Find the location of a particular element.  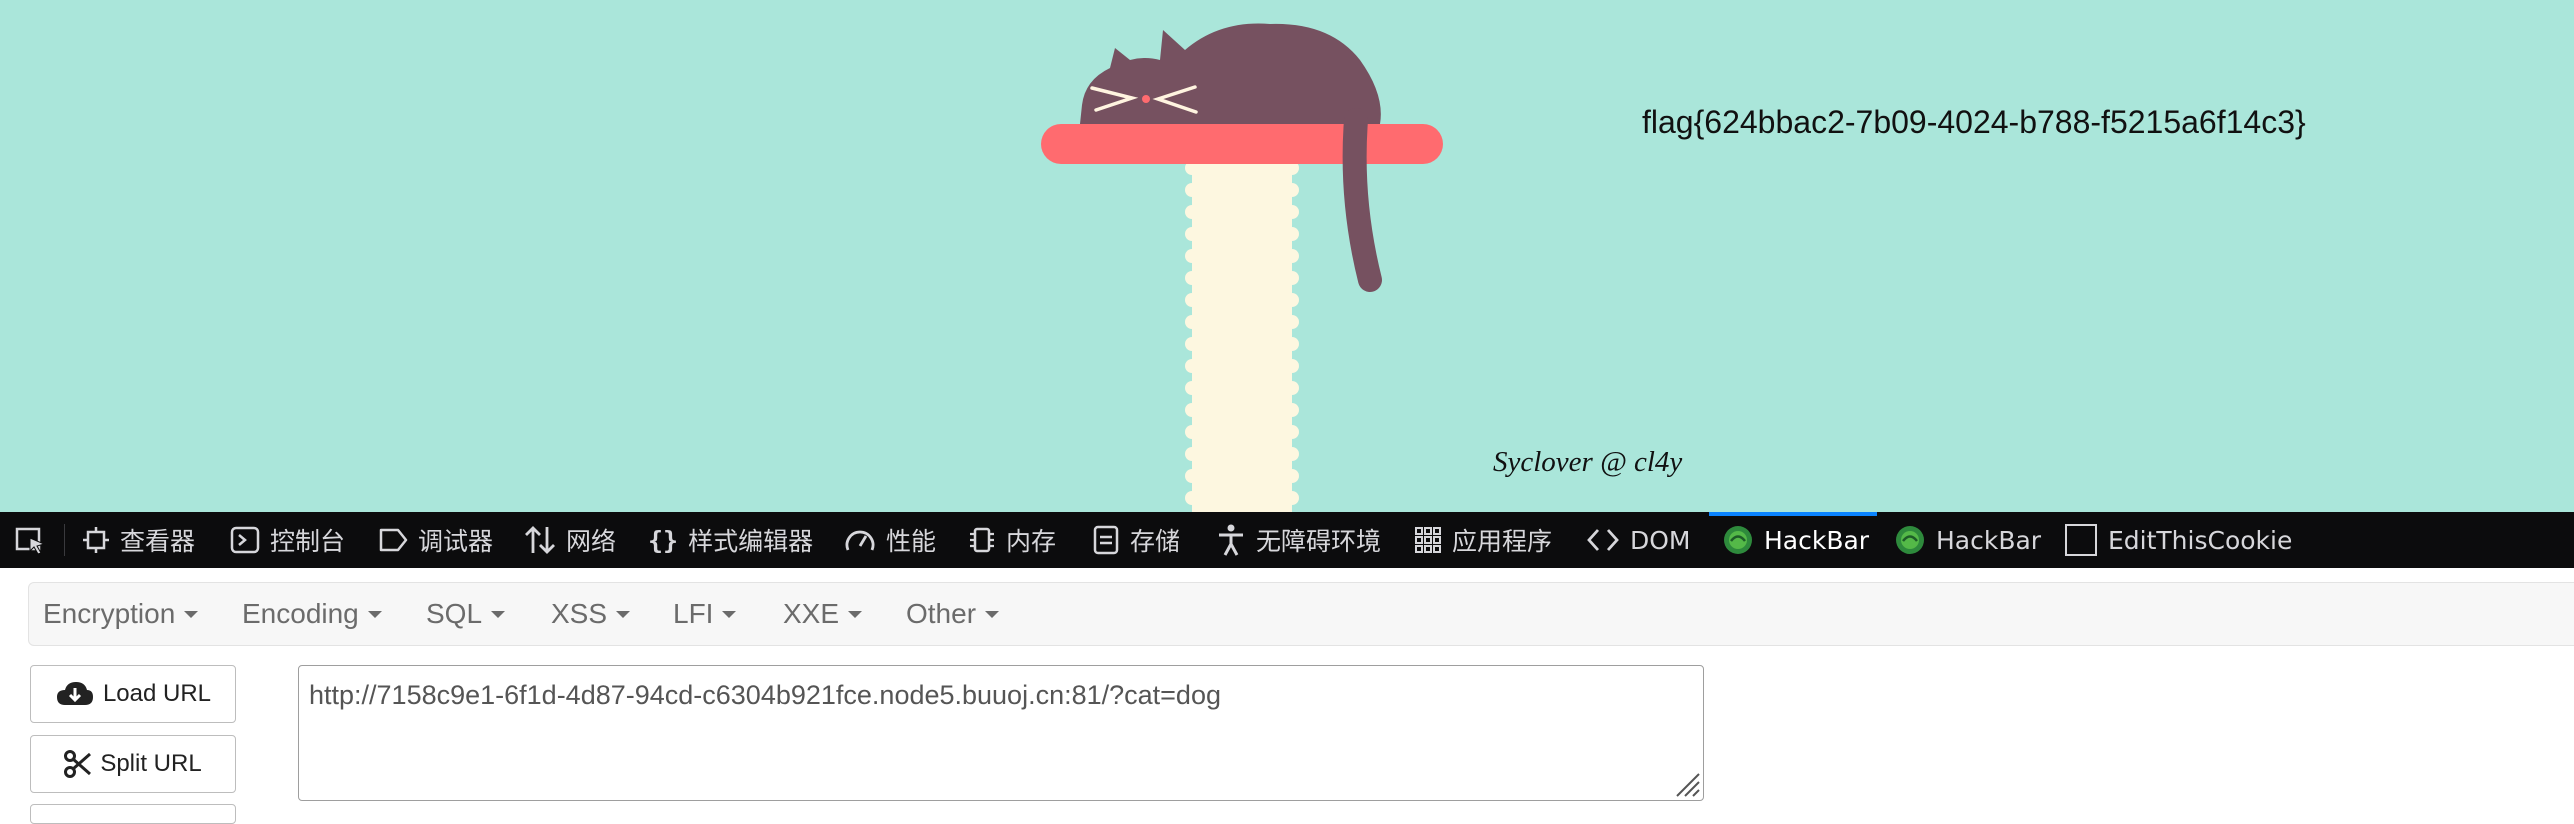

tab-label: 查看器 is located at coordinates (158, 541).